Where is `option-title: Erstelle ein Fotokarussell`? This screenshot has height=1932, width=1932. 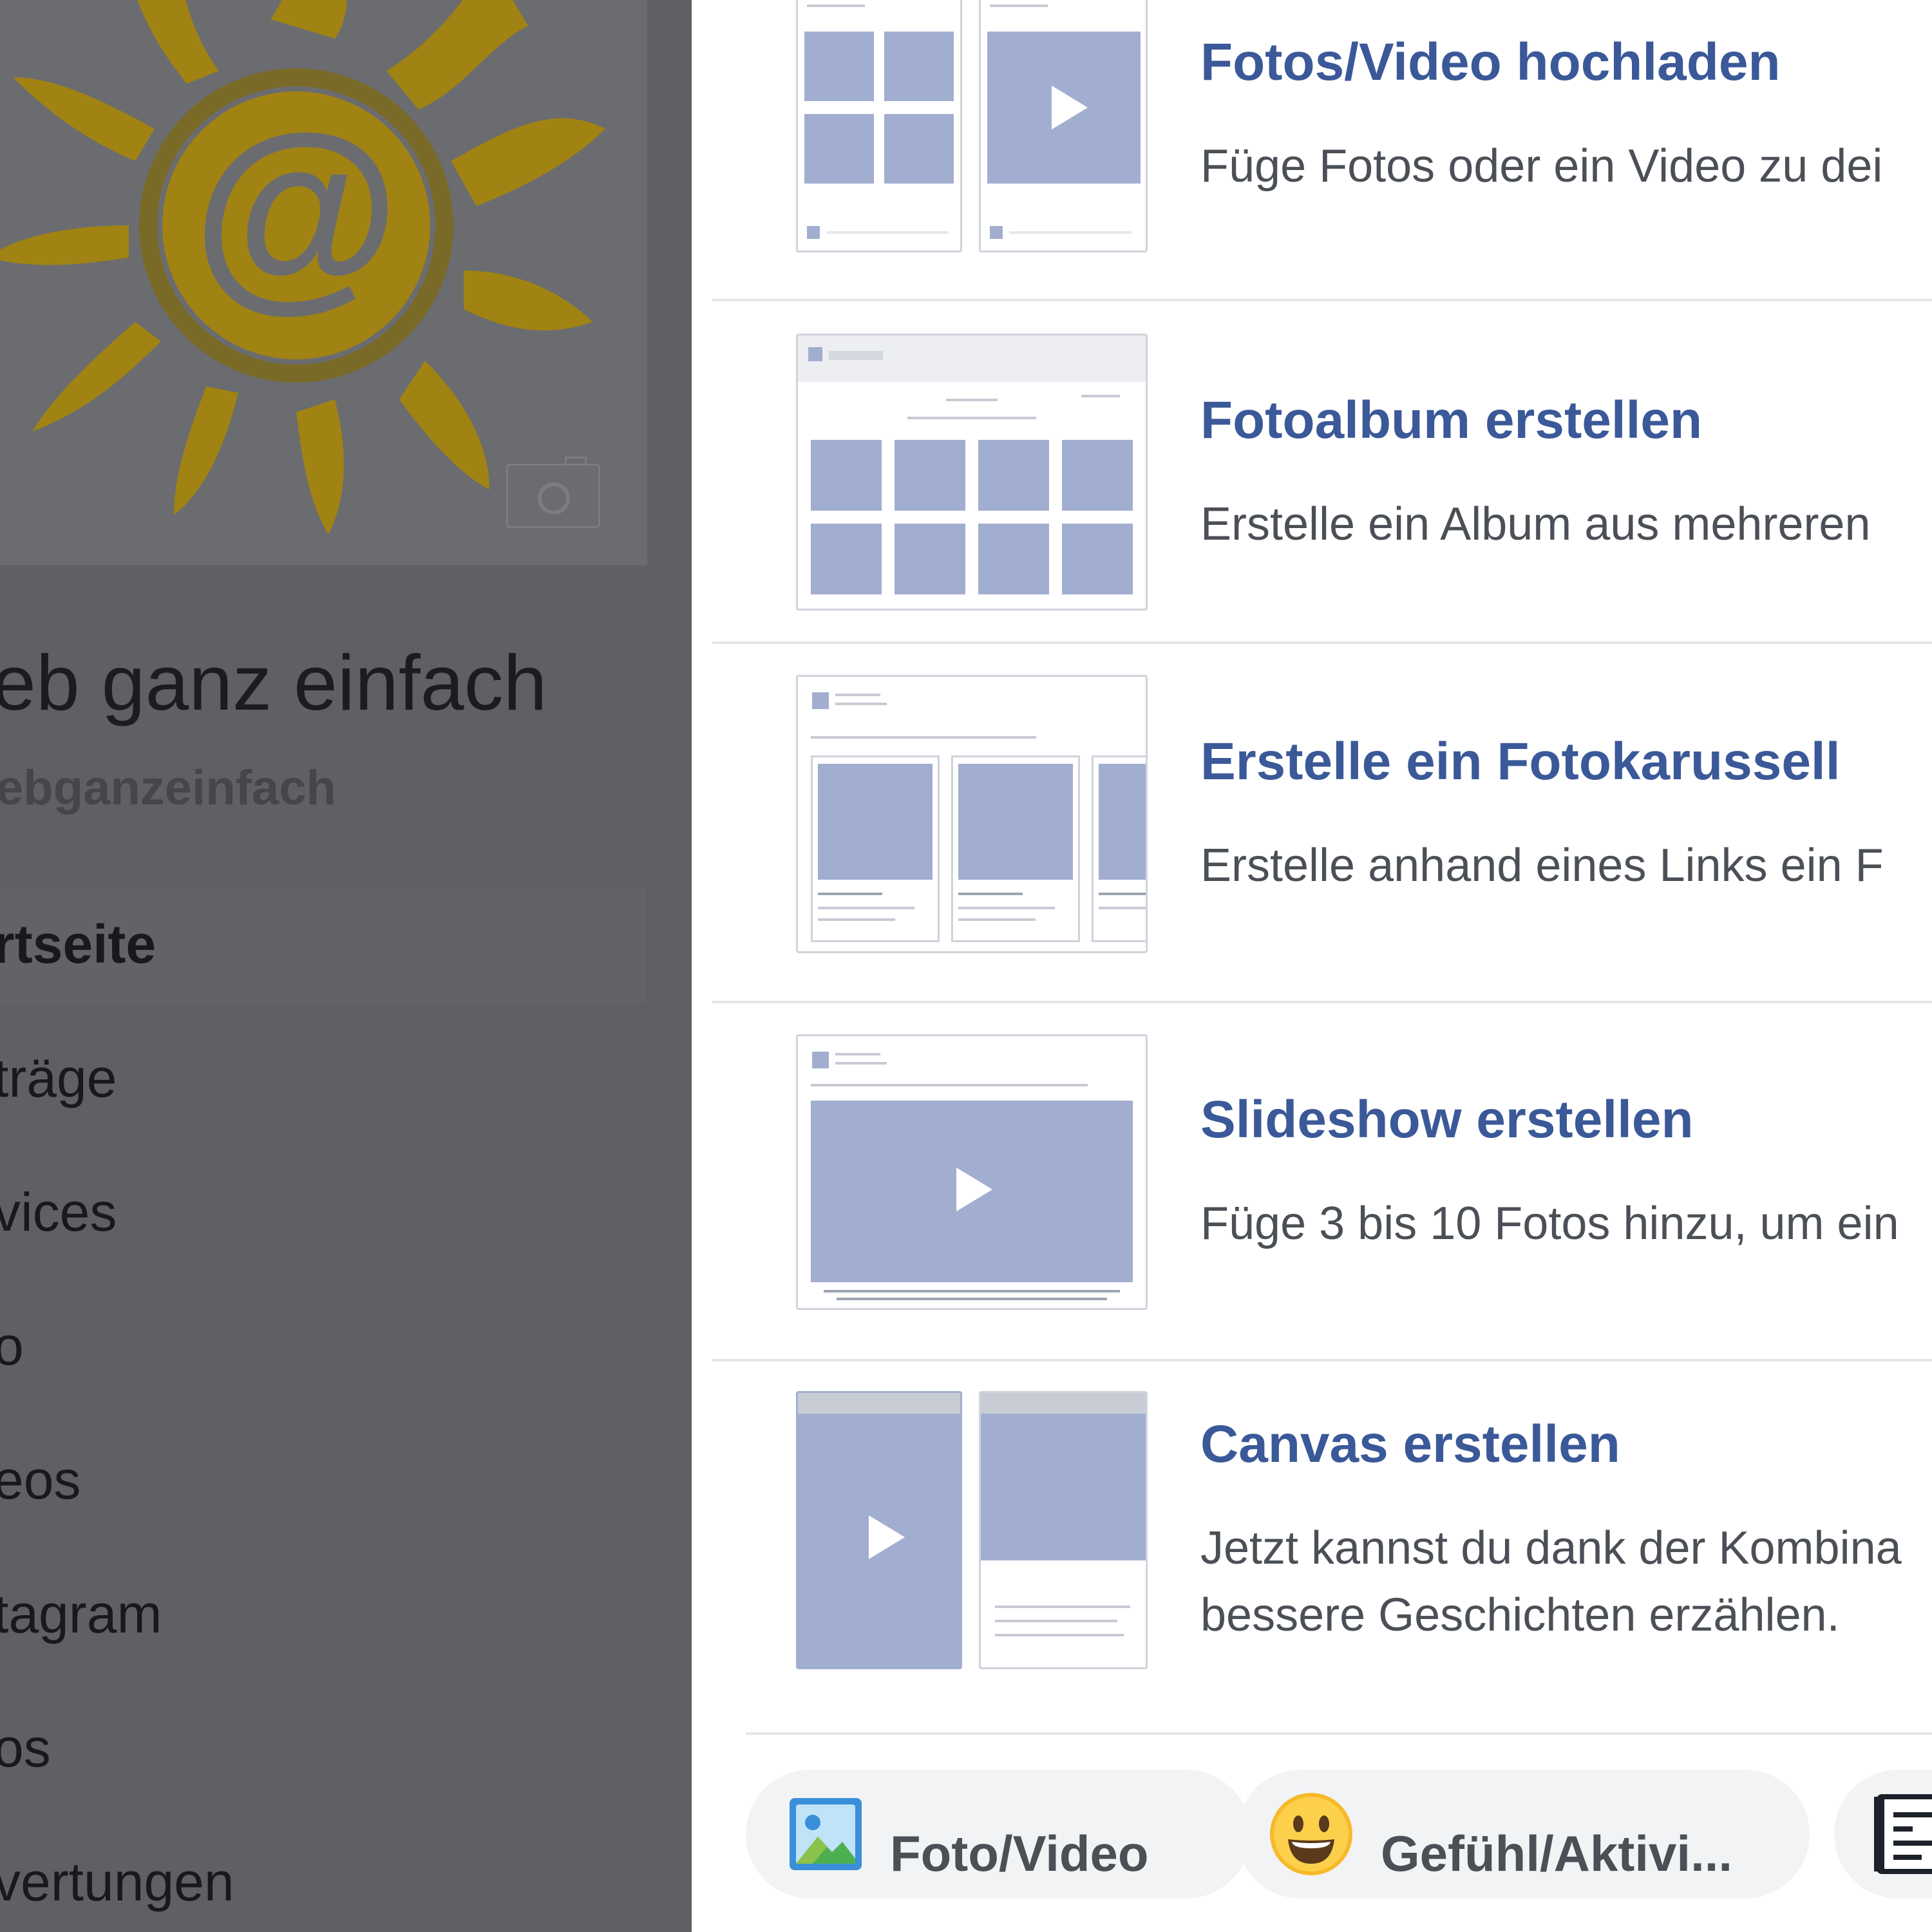 option-title: Erstelle ein Fotokarussell is located at coordinates (1521, 762).